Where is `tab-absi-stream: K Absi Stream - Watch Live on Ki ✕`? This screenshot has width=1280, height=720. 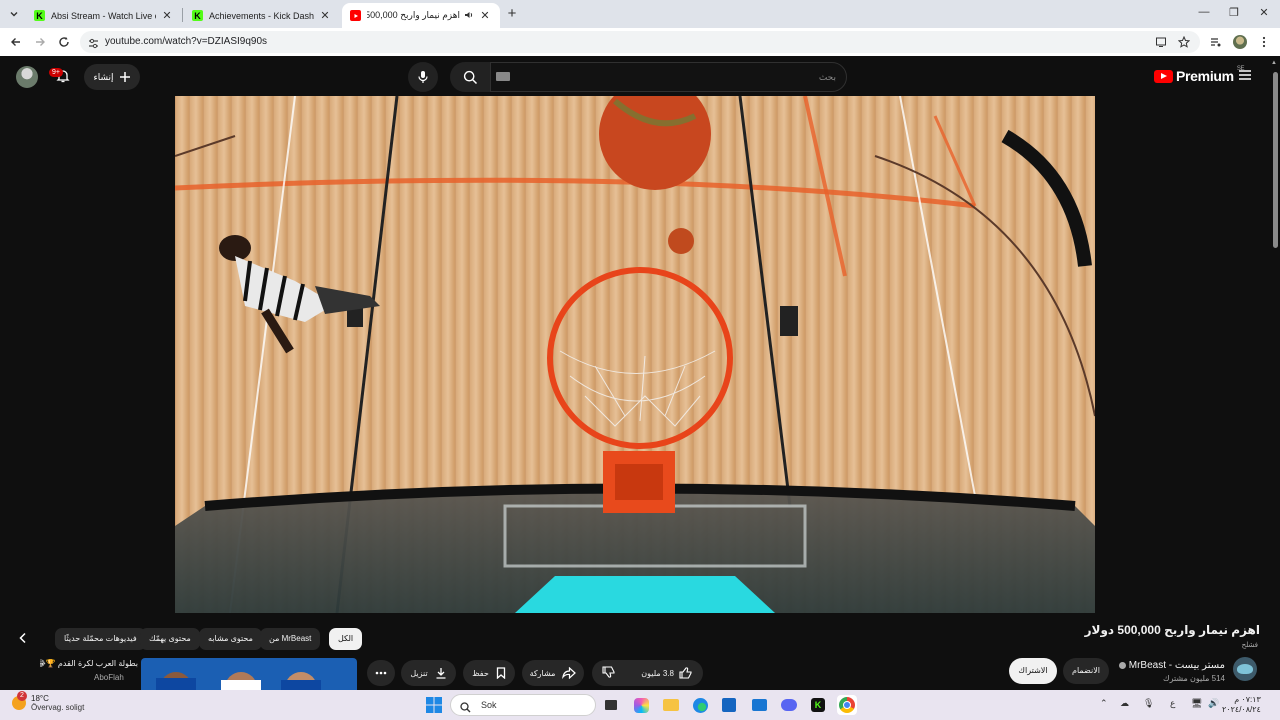
tab-absi-stream: K Absi Stream - Watch Live on Ki ✕ is located at coordinates (104, 15).